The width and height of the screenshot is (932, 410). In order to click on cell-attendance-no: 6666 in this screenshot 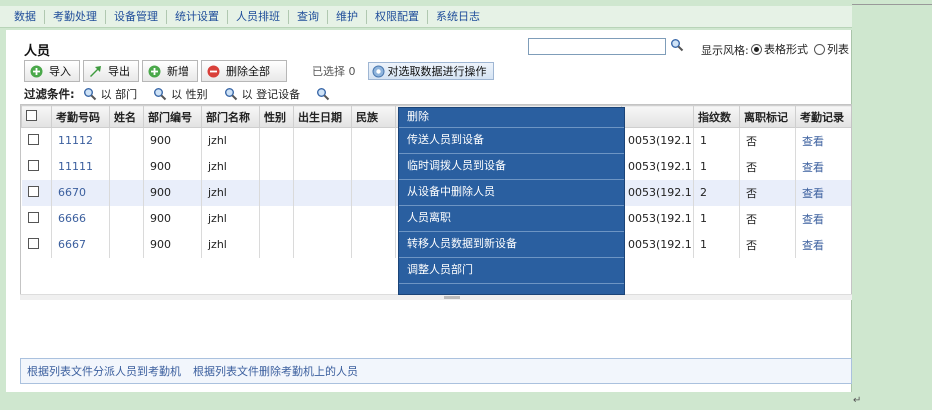, I will do `click(80, 218)`.